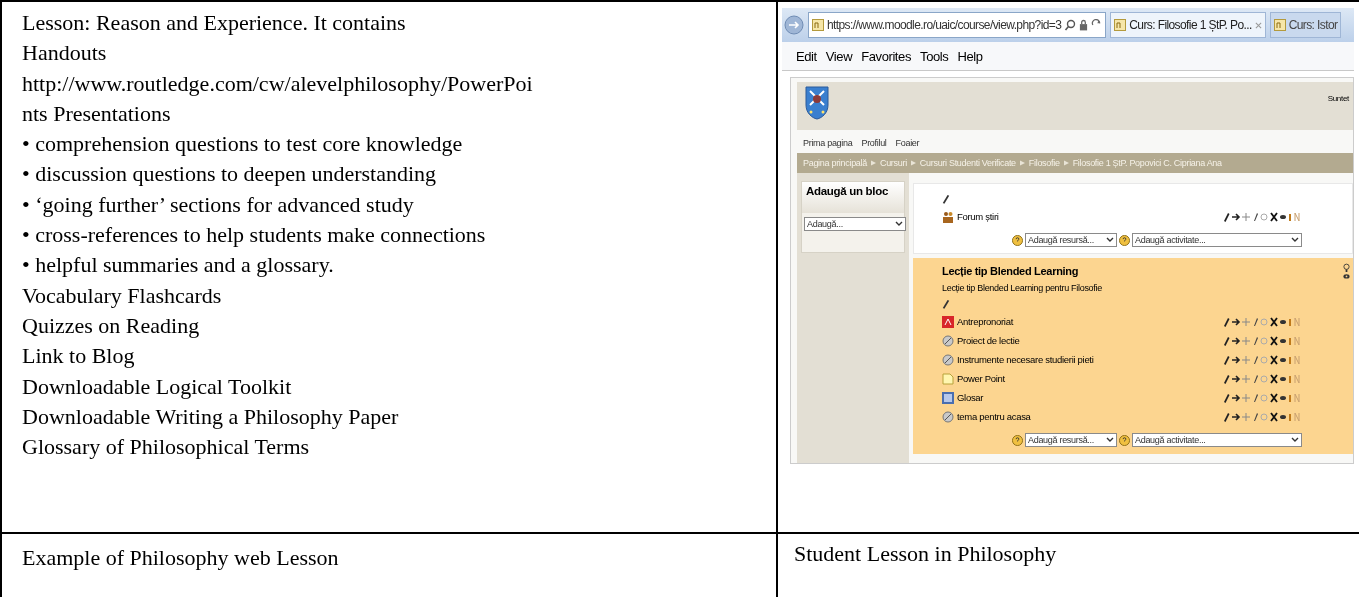  I want to click on section-summary: Lecție tip Blended Learning pentru Filosofie, so click(1022, 288).